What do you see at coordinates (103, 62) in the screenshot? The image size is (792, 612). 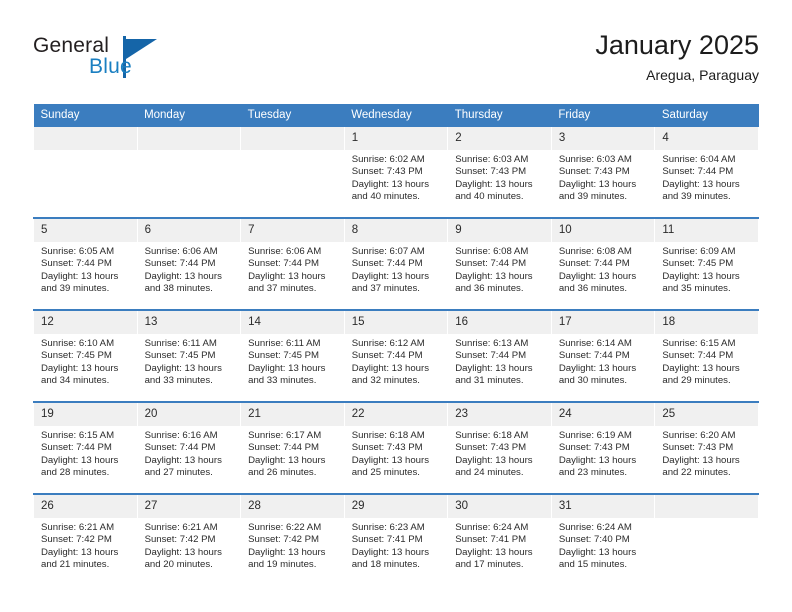 I see `brand-logo: General Blue` at bounding box center [103, 62].